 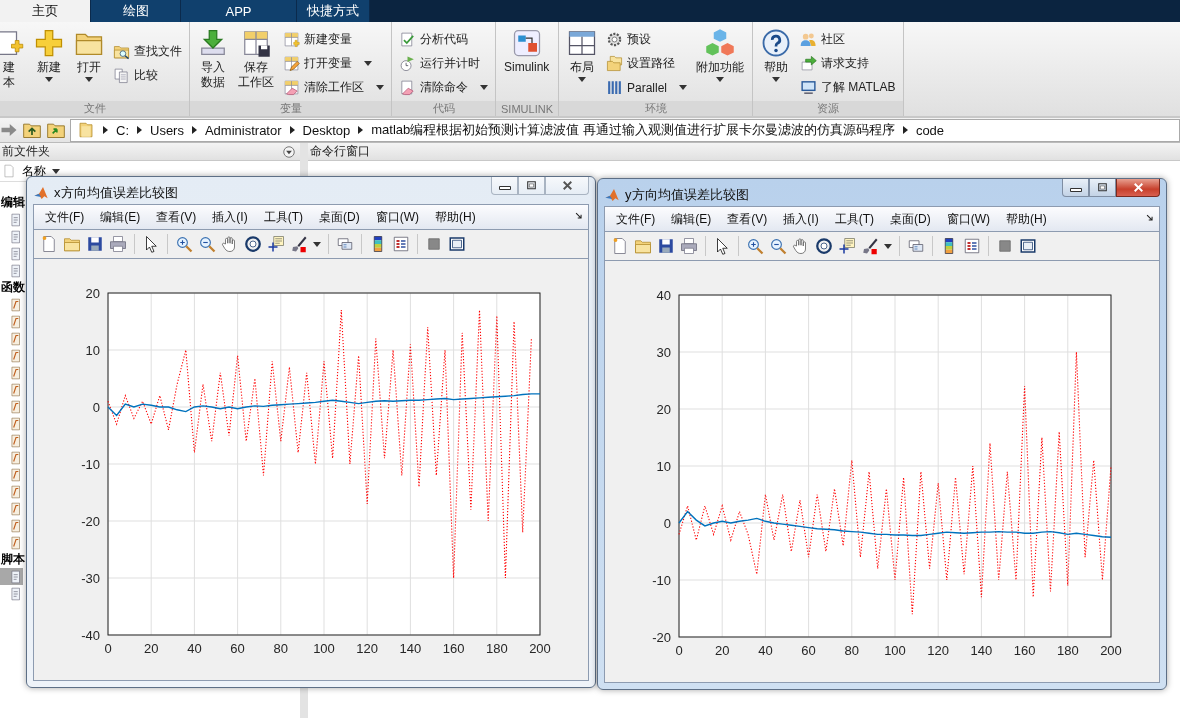 I want to click on file-row, so click(x=11, y=576).